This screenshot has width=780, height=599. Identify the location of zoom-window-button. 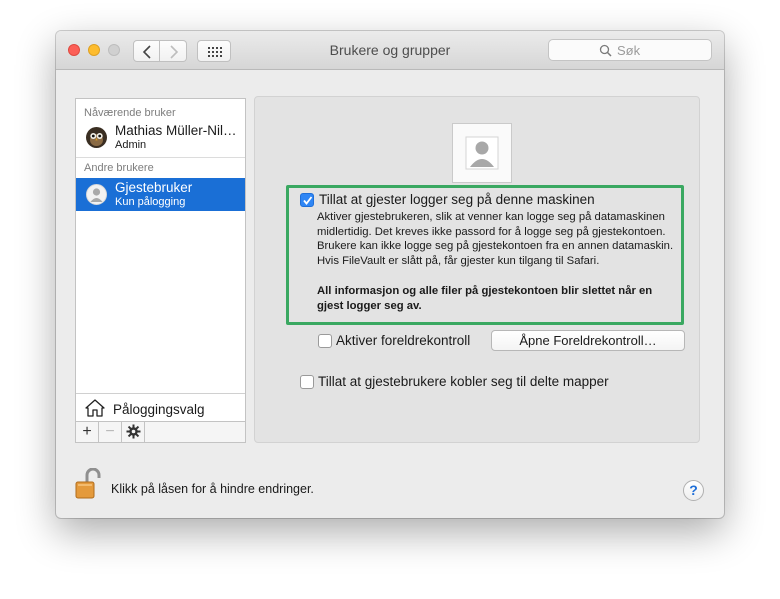
(114, 50).